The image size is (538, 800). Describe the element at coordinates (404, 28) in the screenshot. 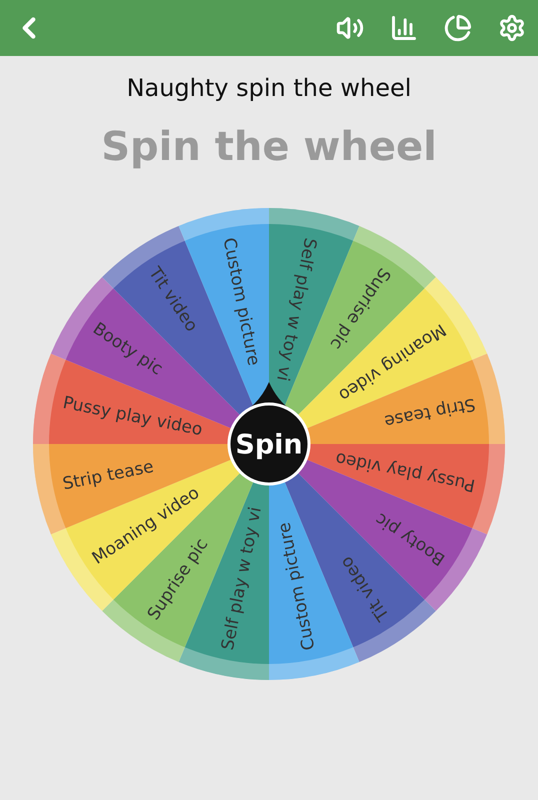

I see `bar-chart-icon` at that location.